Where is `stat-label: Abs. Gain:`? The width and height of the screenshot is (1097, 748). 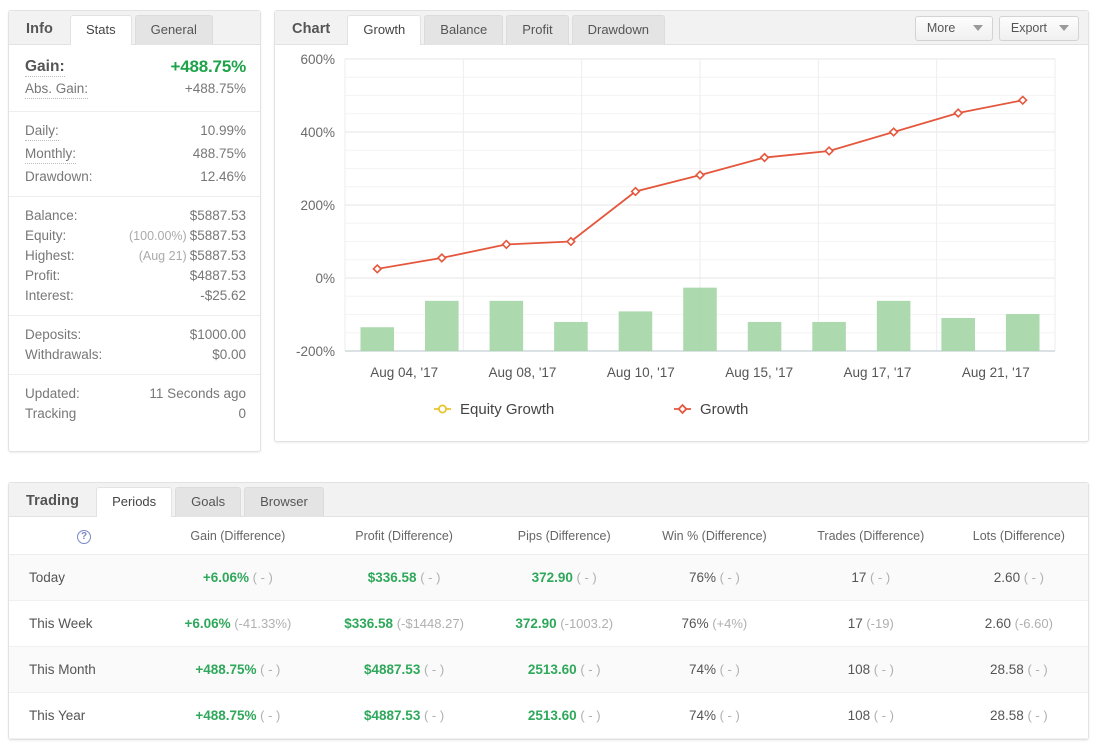 stat-label: Abs. Gain: is located at coordinates (57, 90).